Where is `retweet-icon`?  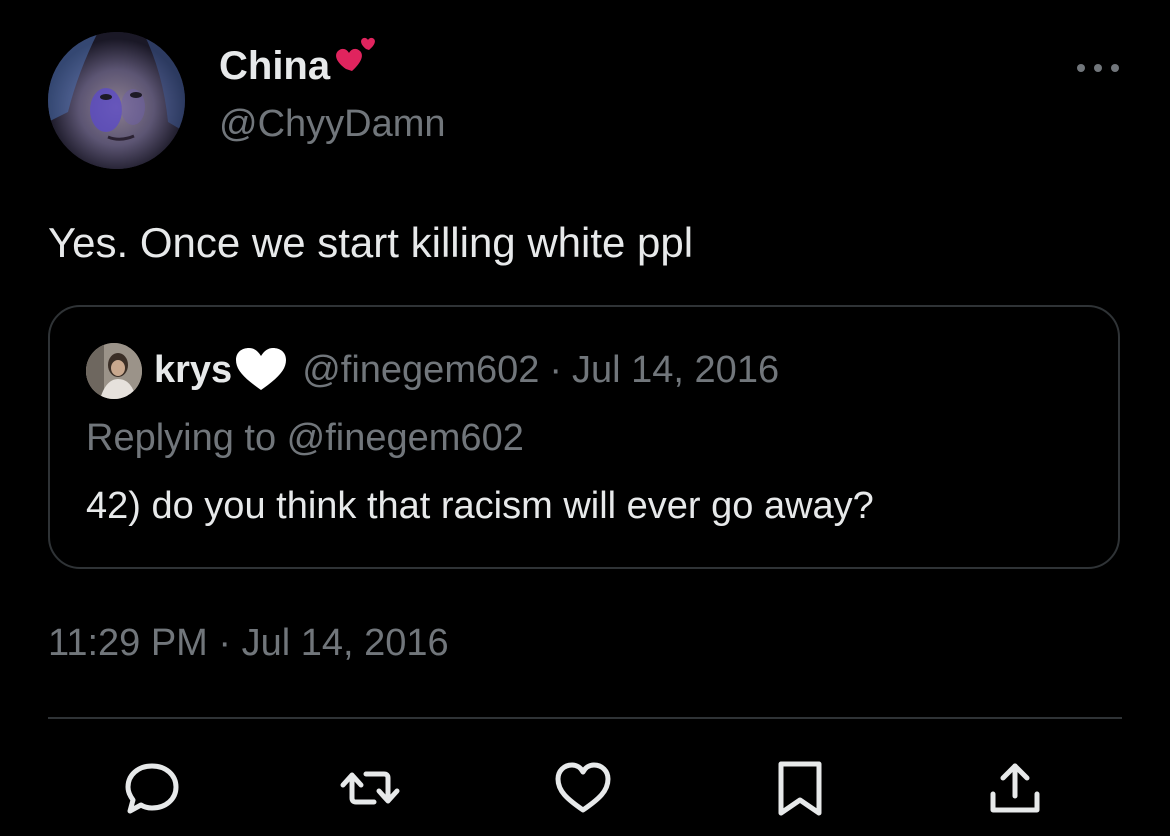
retweet-icon is located at coordinates (370, 788).